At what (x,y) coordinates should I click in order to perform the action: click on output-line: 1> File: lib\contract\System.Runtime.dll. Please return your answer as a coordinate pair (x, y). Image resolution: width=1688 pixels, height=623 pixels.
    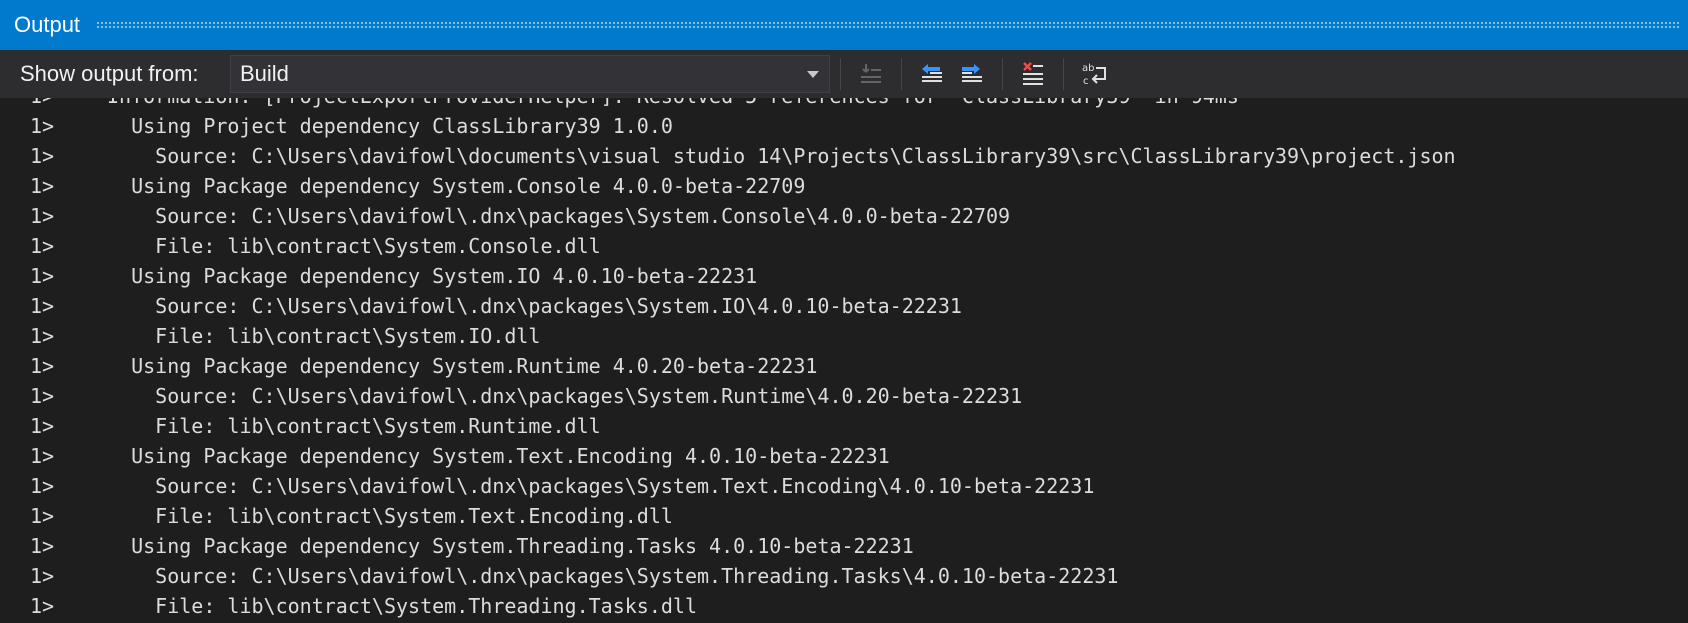
    Looking at the image, I should click on (728, 426).